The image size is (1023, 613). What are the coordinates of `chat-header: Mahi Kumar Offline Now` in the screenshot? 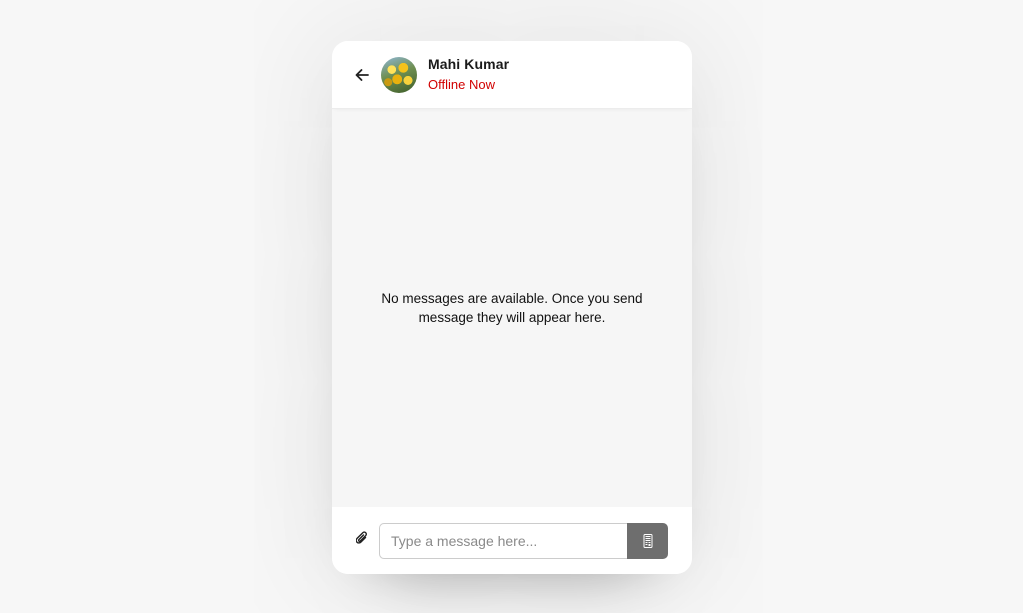 It's located at (512, 75).